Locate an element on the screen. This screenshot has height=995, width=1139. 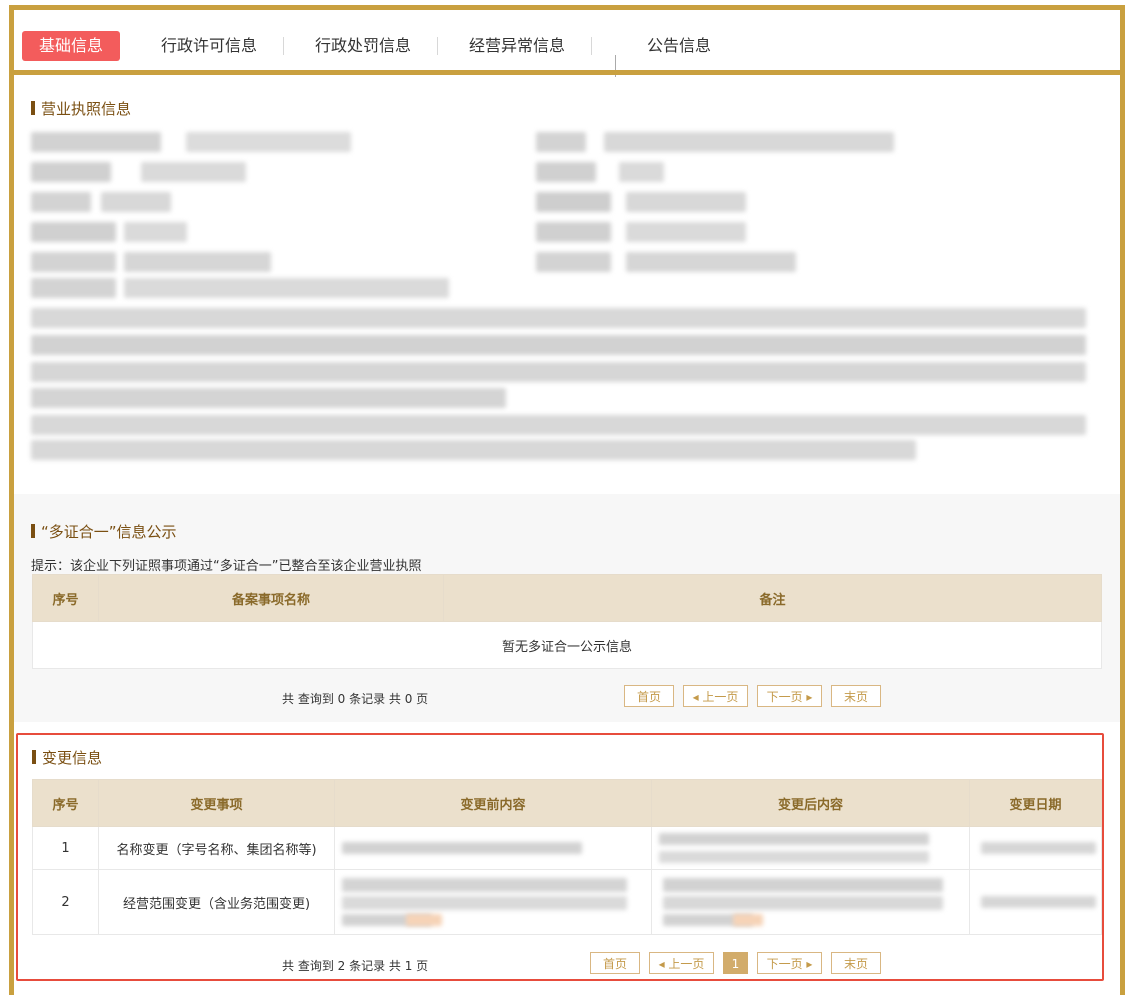
tab-bar: 基础信息 行政许可信息 行政处罚信息 经营异常信息 公告信息 is located at coordinates (567, 43).